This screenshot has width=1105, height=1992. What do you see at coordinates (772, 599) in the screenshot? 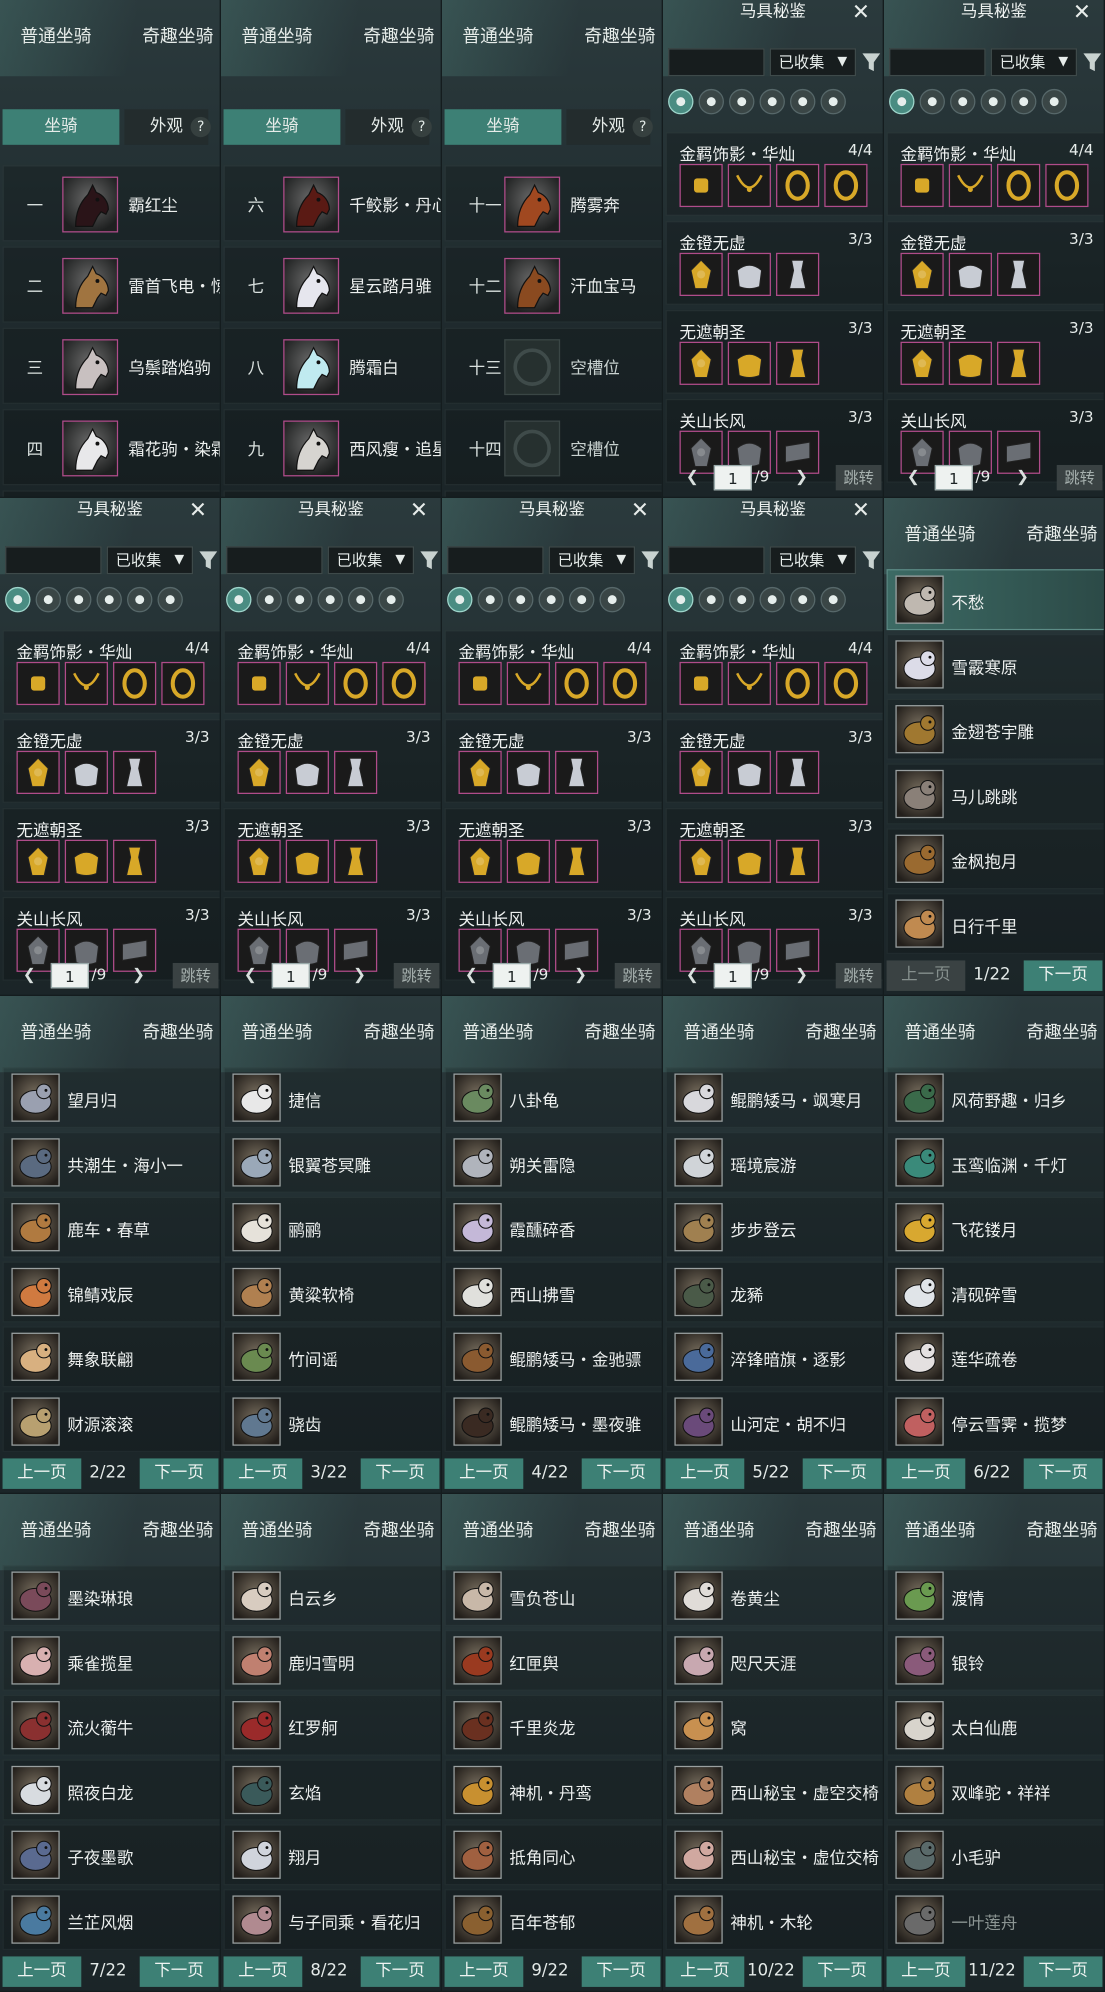
I see `saddle-icon` at bounding box center [772, 599].